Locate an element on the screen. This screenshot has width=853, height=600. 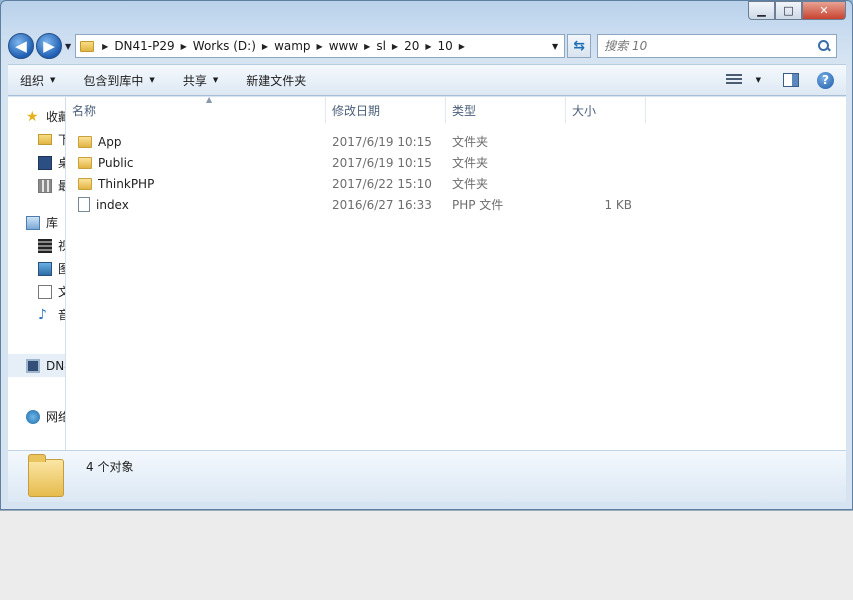
sidebar-item-label: 文档 is located at coordinates (61, 291).